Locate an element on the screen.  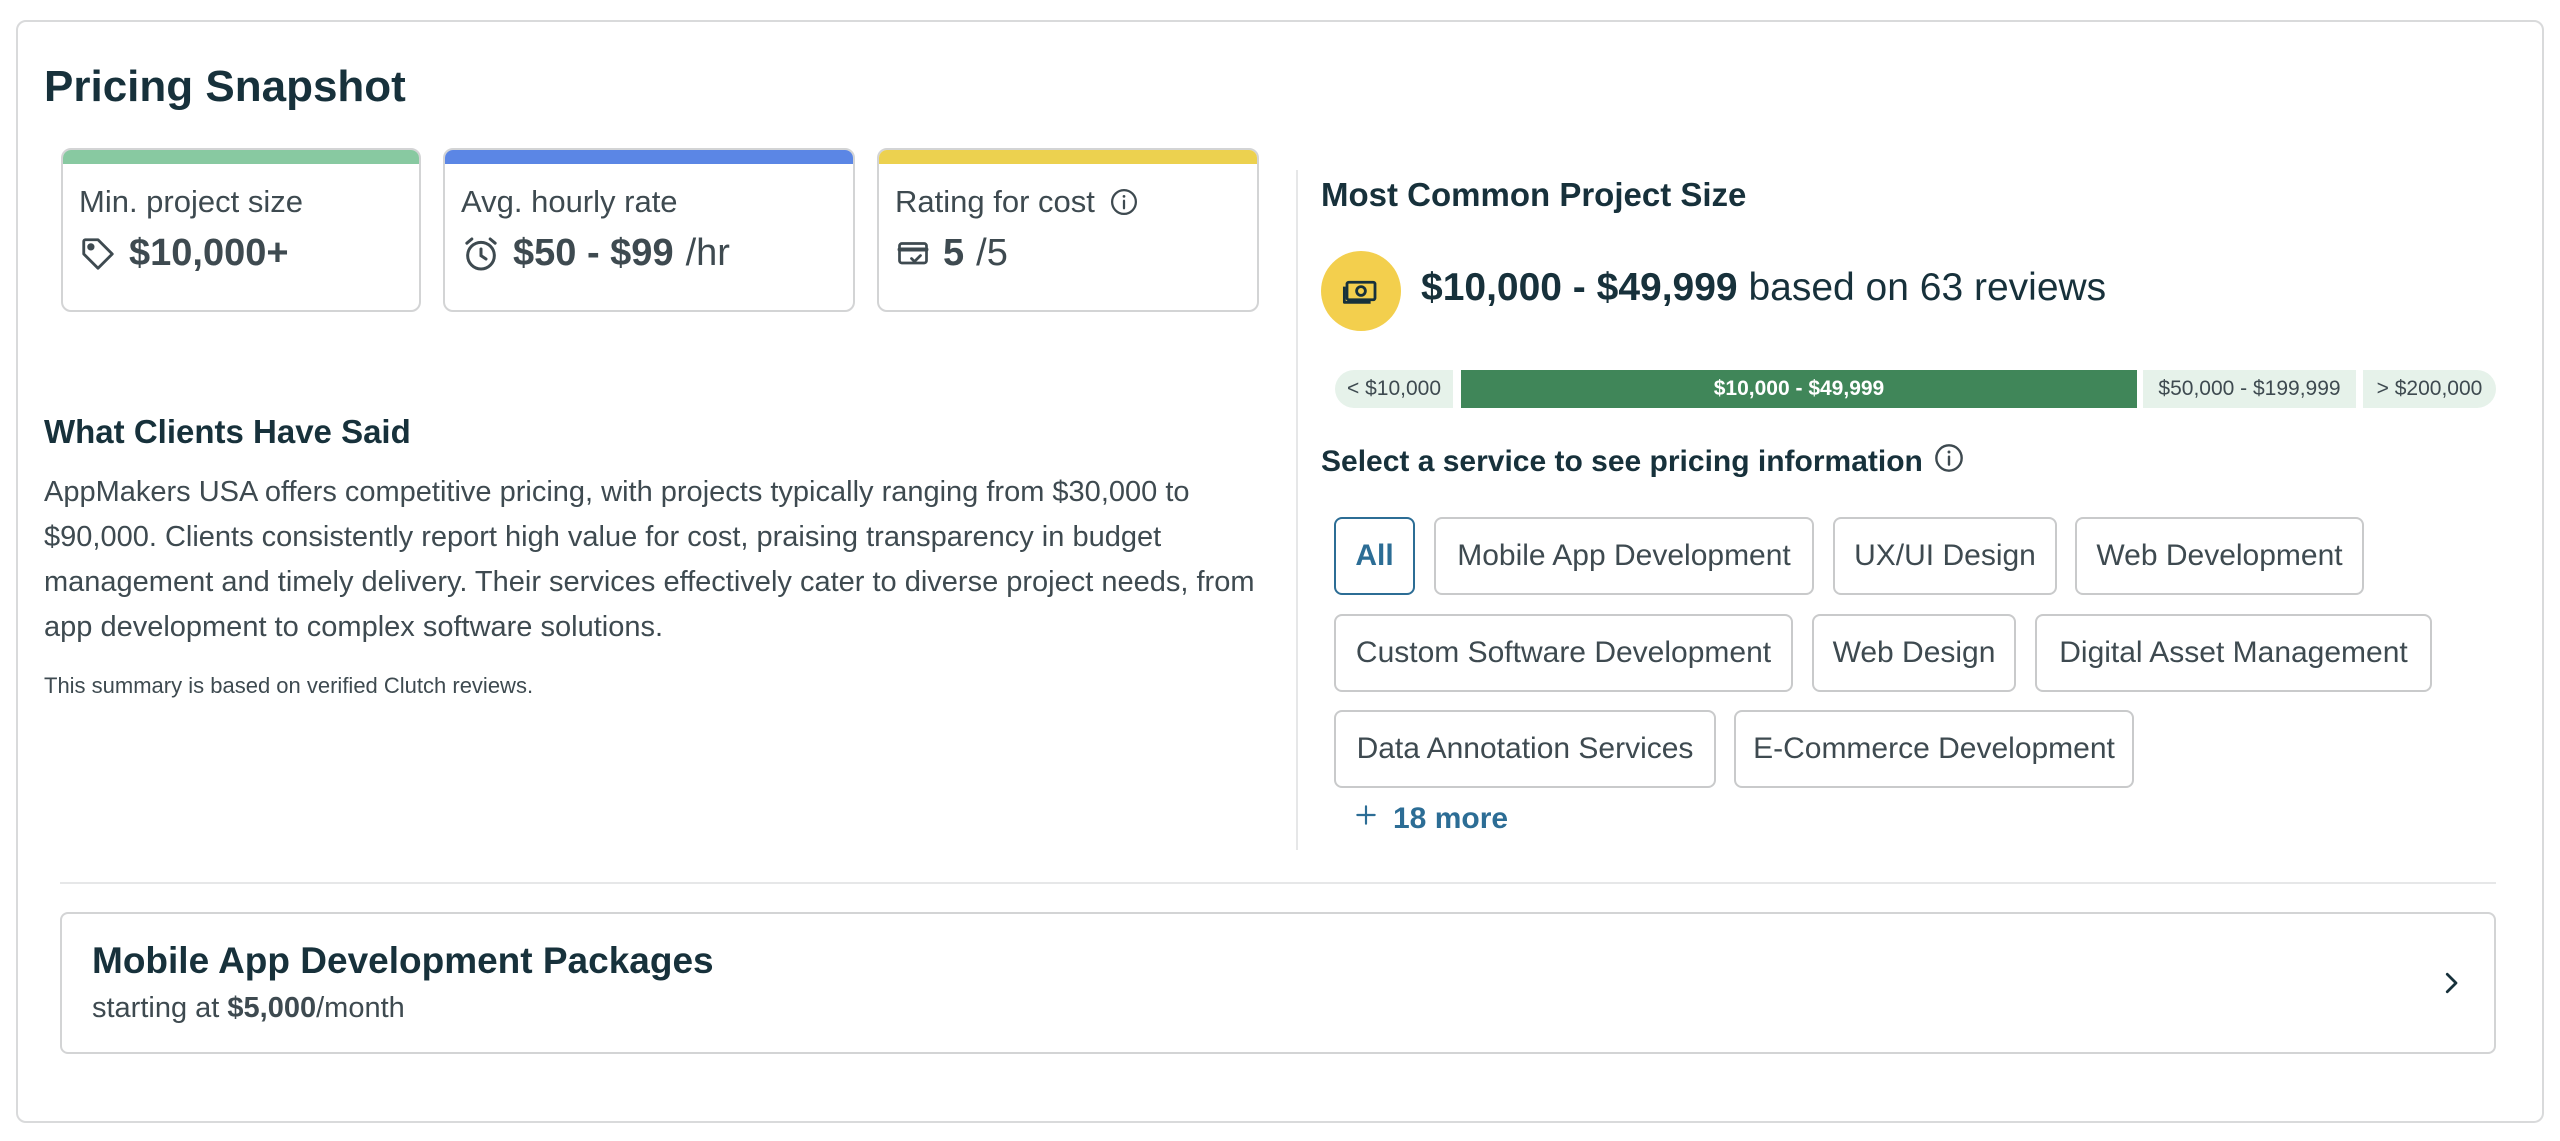
package-price: $5,000 is located at coordinates (272, 1008).